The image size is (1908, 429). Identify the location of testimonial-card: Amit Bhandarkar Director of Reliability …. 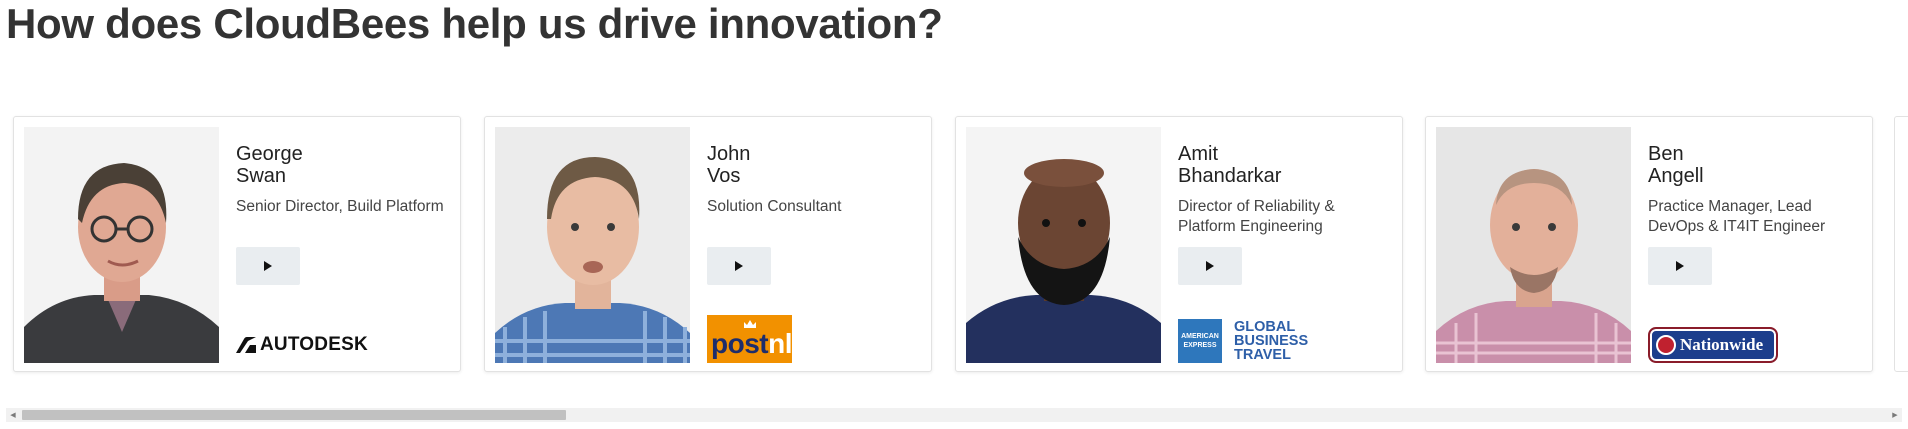
(1179, 244).